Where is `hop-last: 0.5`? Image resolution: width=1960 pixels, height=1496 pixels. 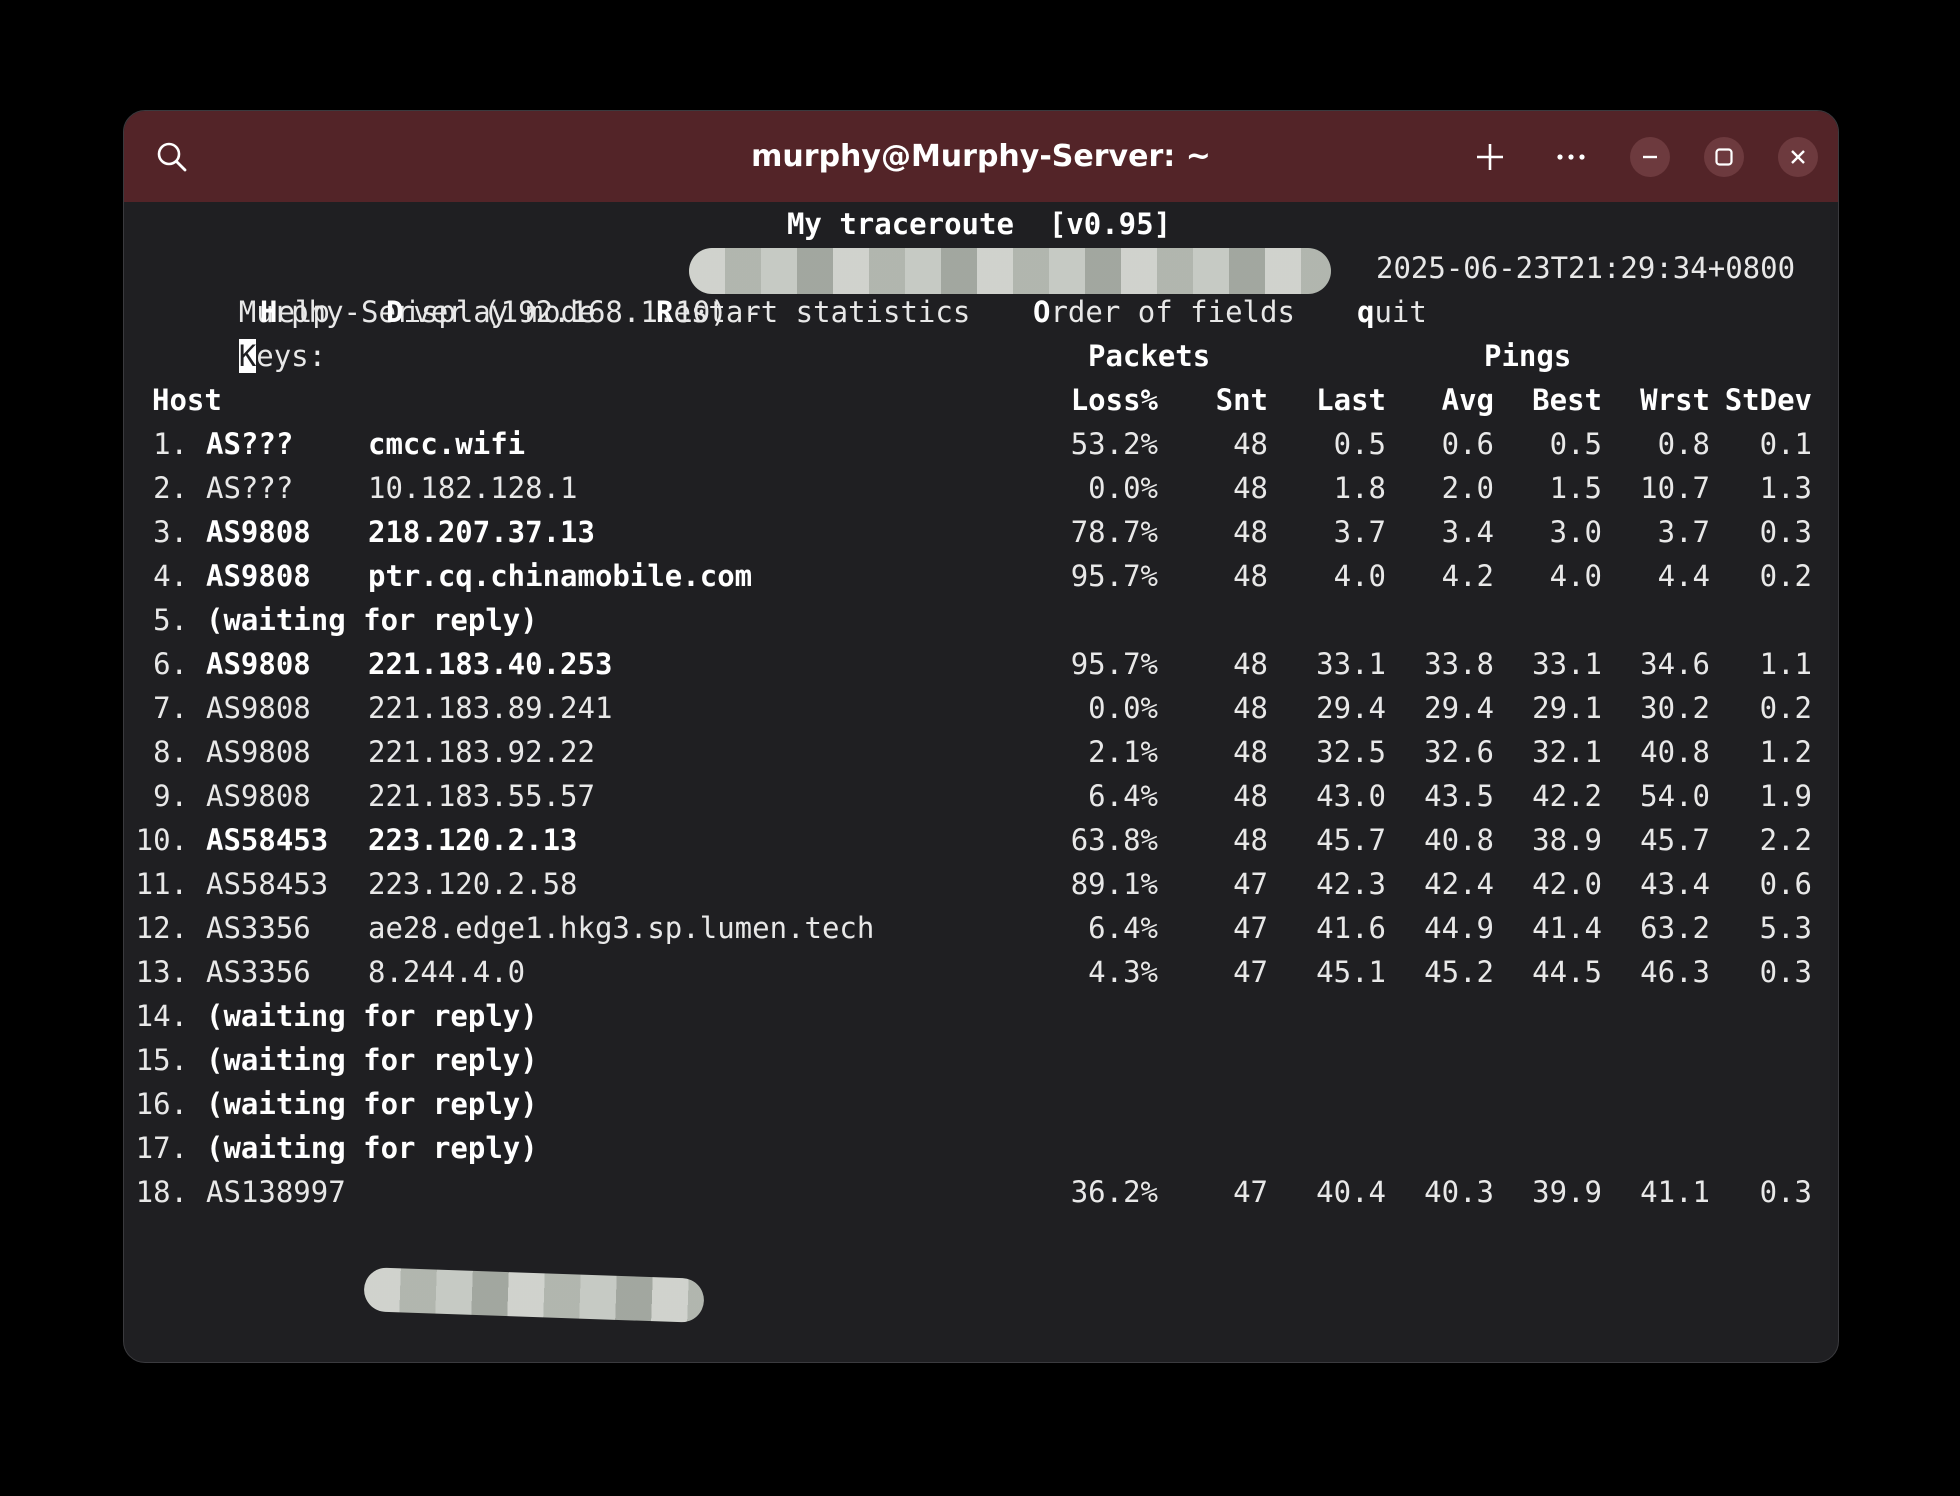
hop-last: 0.5 is located at coordinates (1359, 444).